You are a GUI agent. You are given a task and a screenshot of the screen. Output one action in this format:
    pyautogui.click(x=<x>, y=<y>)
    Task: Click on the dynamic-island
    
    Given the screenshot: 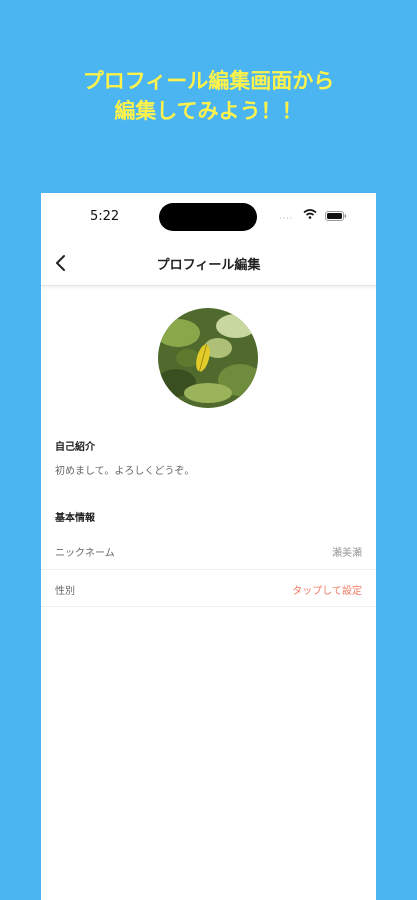 What is the action you would take?
    pyautogui.click(x=208, y=217)
    